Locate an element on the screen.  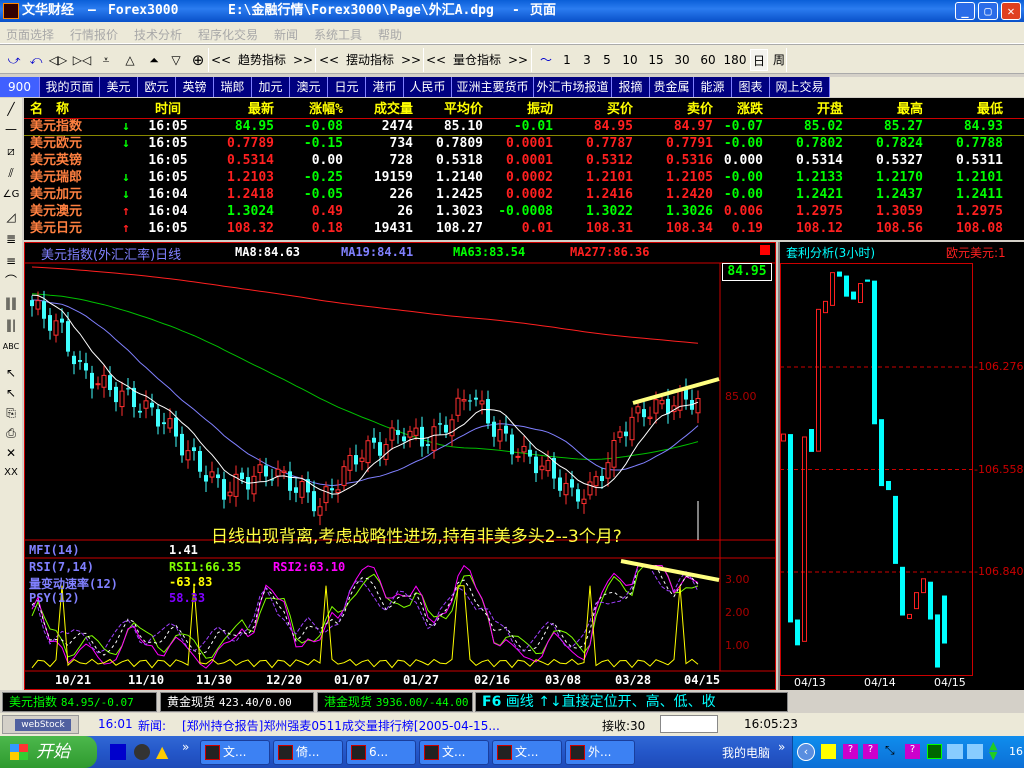
delete-icon: ✕ is located at coordinates (11, 453).